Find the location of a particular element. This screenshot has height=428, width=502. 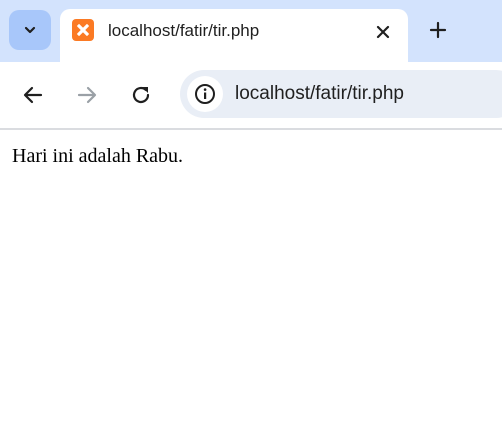

tab-search-button is located at coordinates (30, 30).